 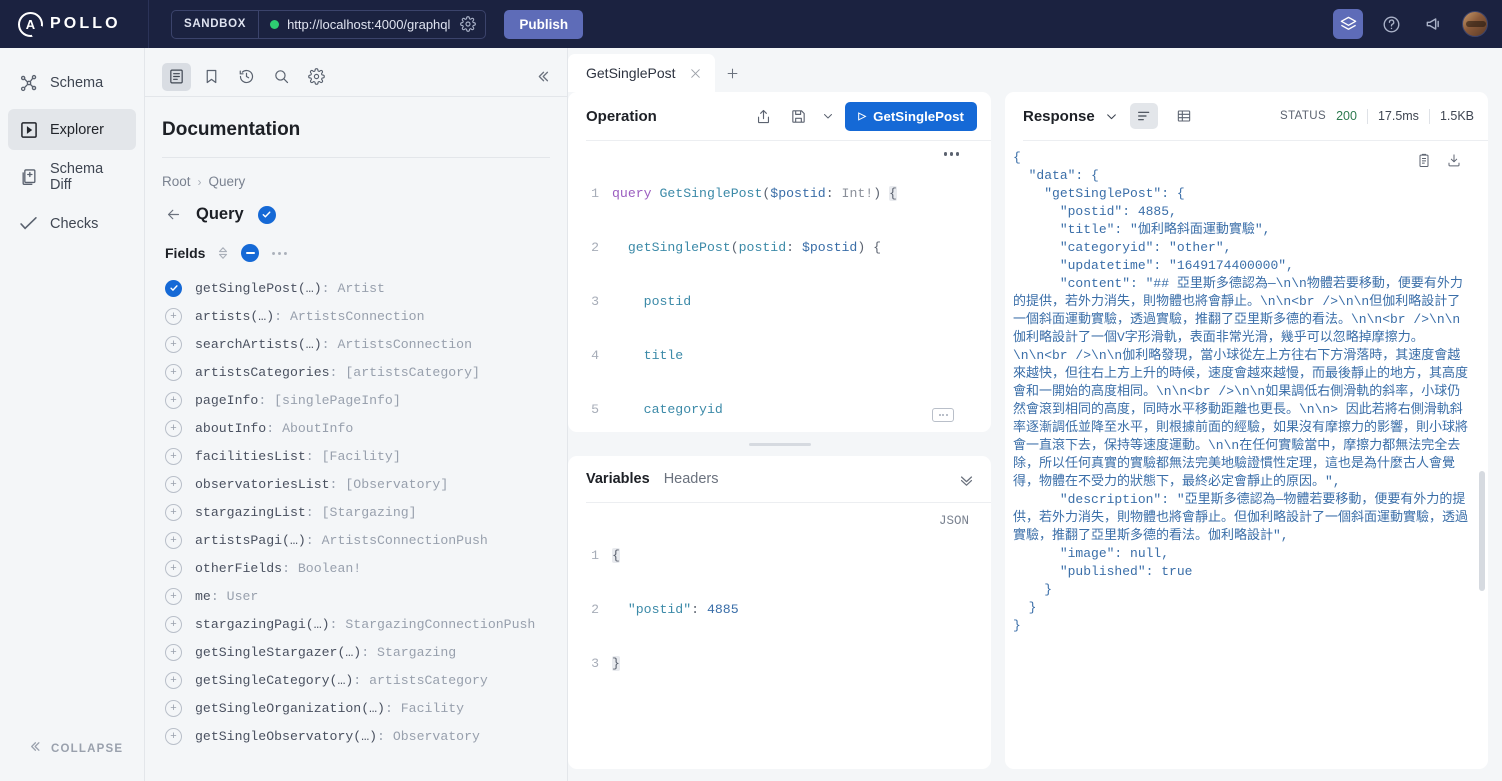 What do you see at coordinates (231, 428) in the screenshot?
I see `field-name: aboutInfo` at bounding box center [231, 428].